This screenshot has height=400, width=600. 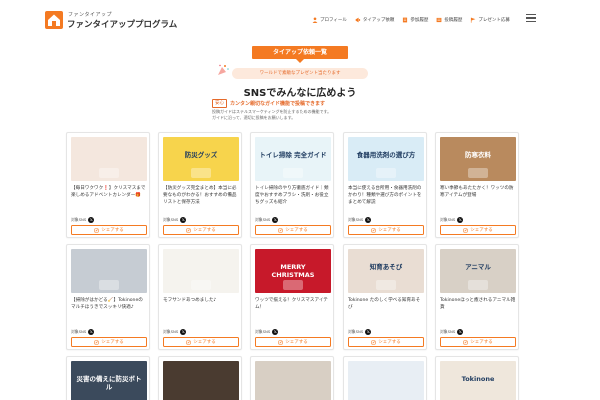 I want to click on thumbnail-caption: Tokinone, so click(x=478, y=379).